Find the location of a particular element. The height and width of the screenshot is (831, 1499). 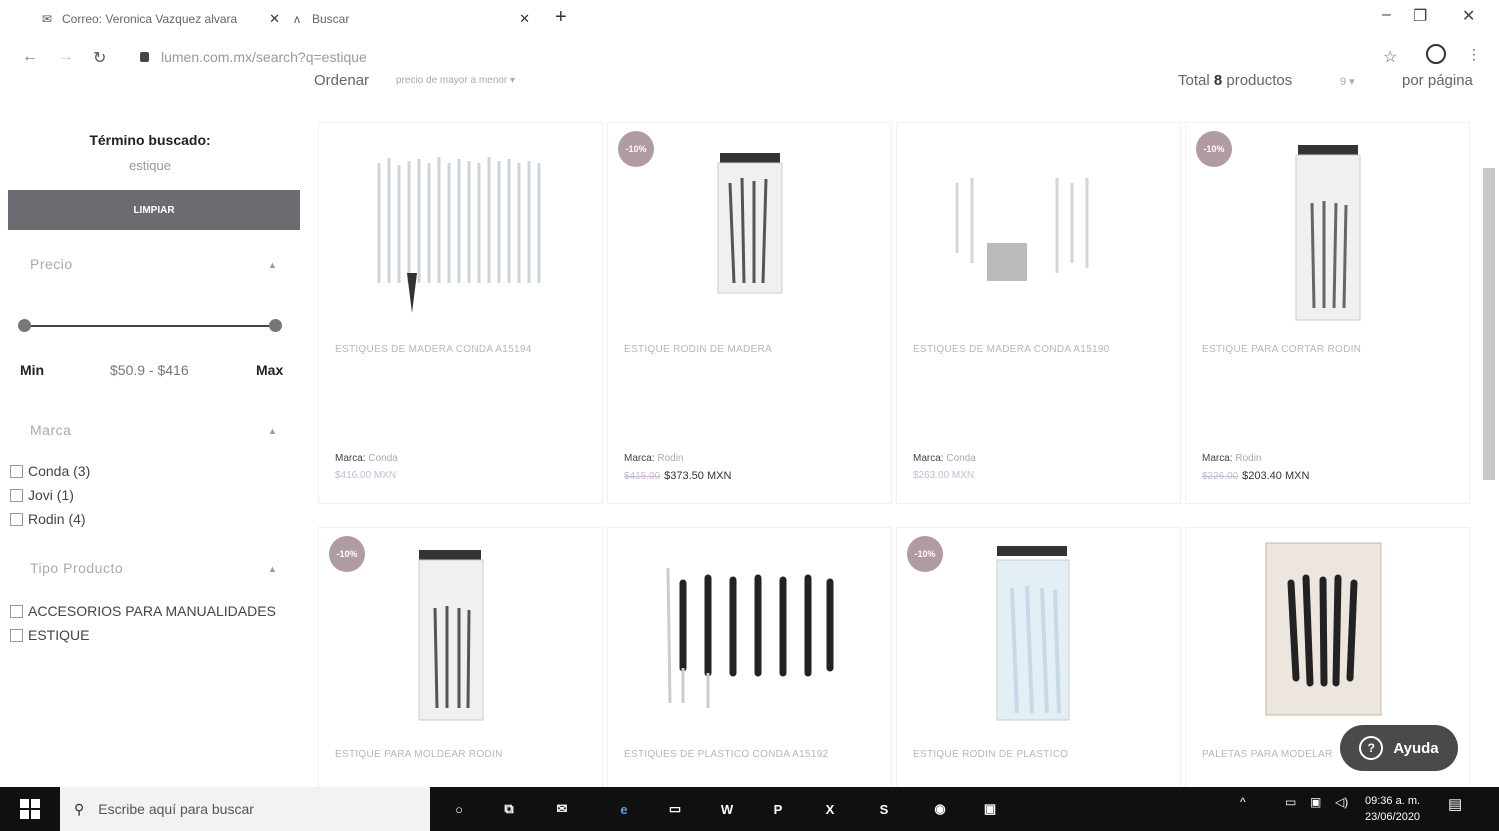

tray-chevron-icon: ^ is located at coordinates (1243, 802).